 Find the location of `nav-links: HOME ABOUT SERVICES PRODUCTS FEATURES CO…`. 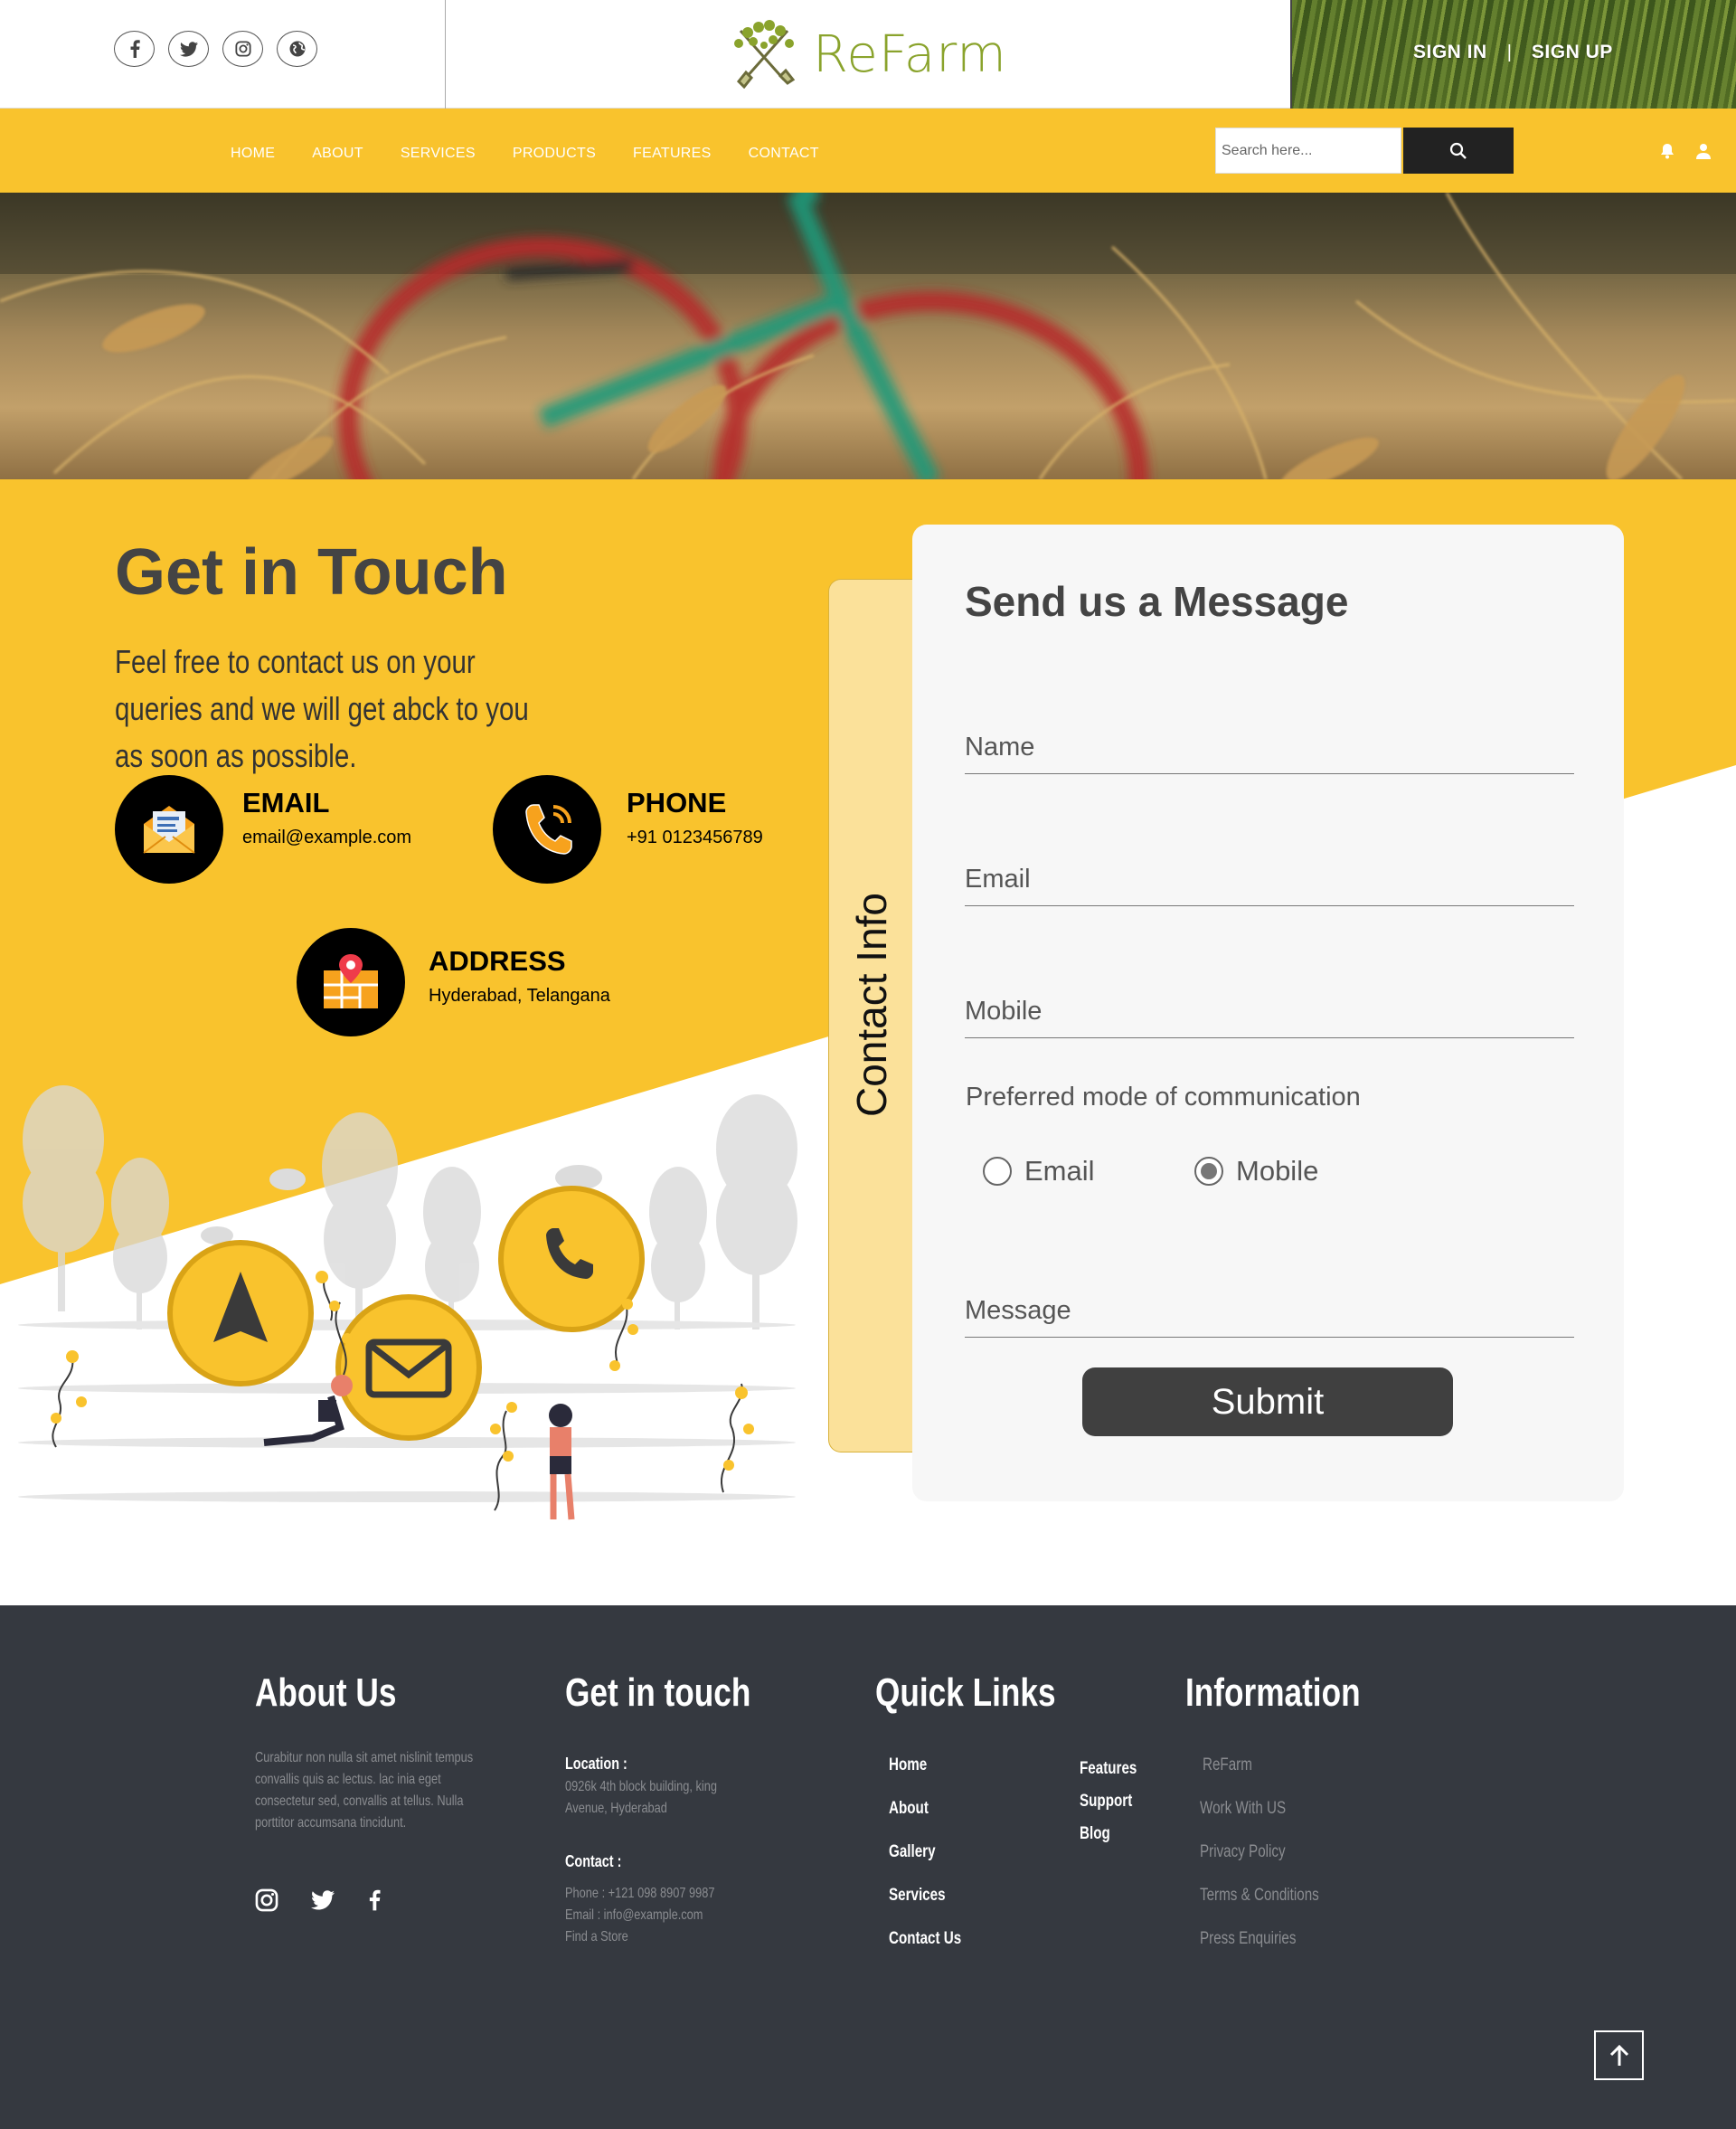

nav-links: HOME ABOUT SERVICES PRODUCTS FEATURES CO… is located at coordinates (525, 154).